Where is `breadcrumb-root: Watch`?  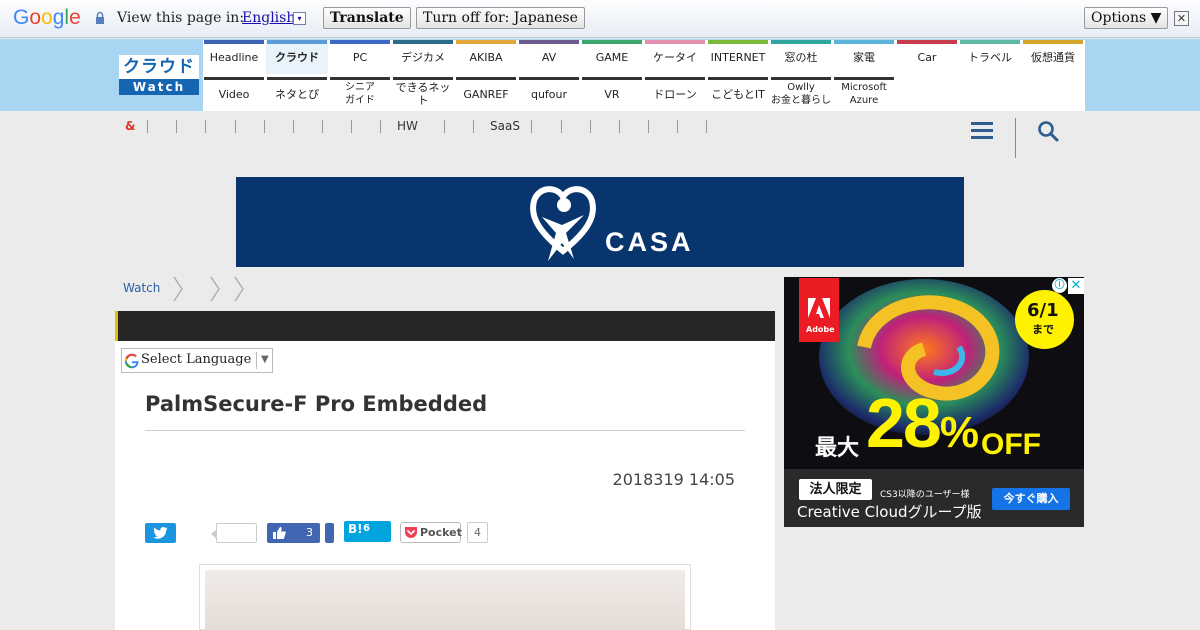 breadcrumb-root: Watch is located at coordinates (141, 288).